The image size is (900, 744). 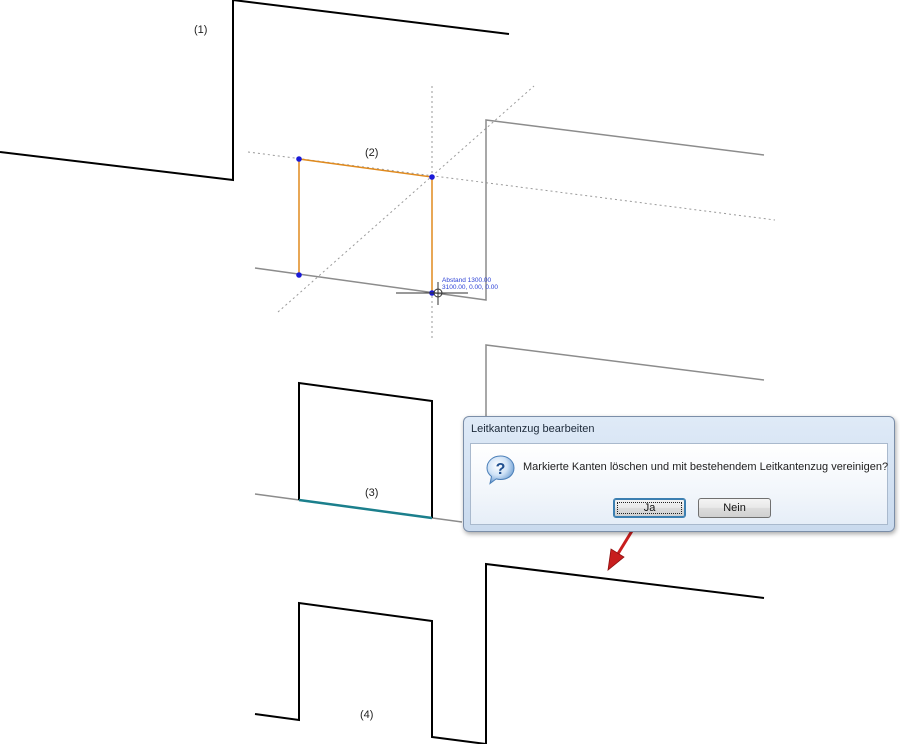 What do you see at coordinates (365, 509) in the screenshot?
I see `marked-edge` at bounding box center [365, 509].